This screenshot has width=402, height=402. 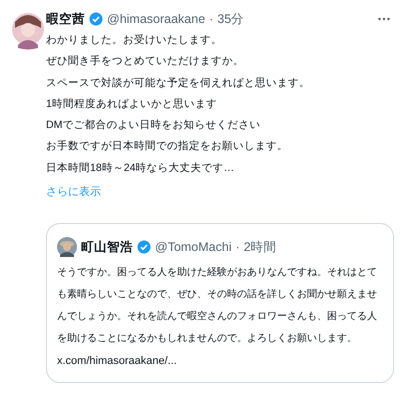 What do you see at coordinates (132, 104) in the screenshot?
I see `tweet-text: 1時間程度あればよいかと思います` at bounding box center [132, 104].